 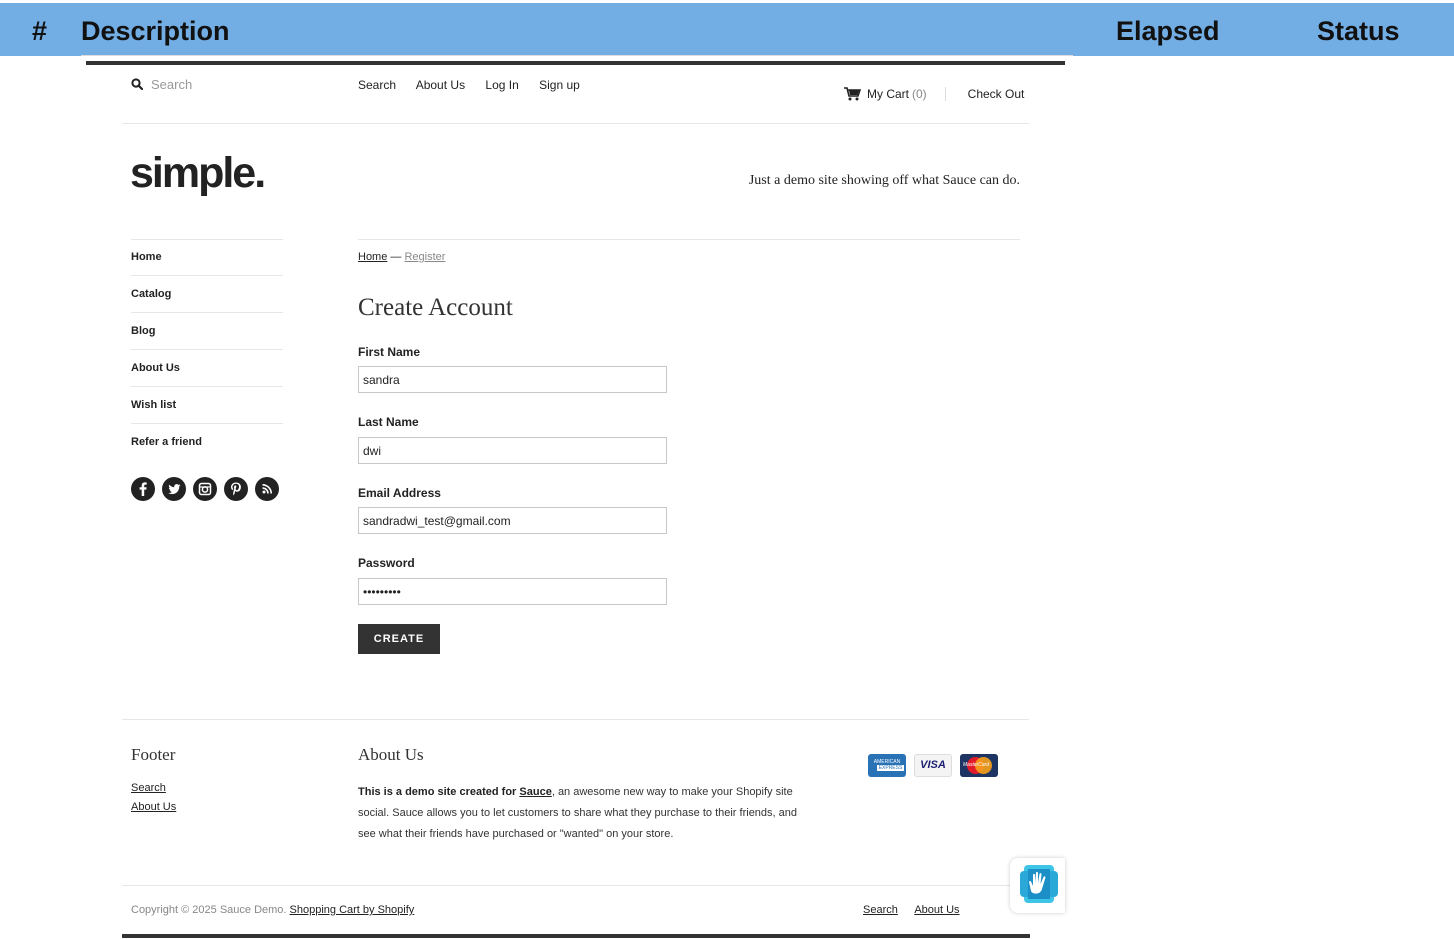 I want to click on column-description: Description, so click(x=155, y=31).